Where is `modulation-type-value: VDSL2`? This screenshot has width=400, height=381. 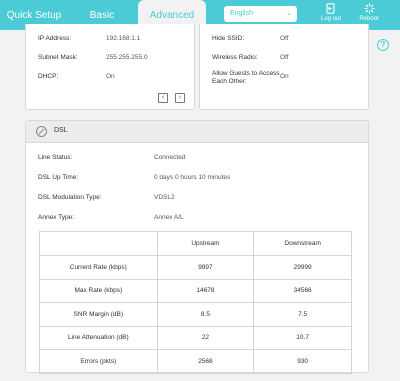 modulation-type-value: VDSL2 is located at coordinates (164, 197).